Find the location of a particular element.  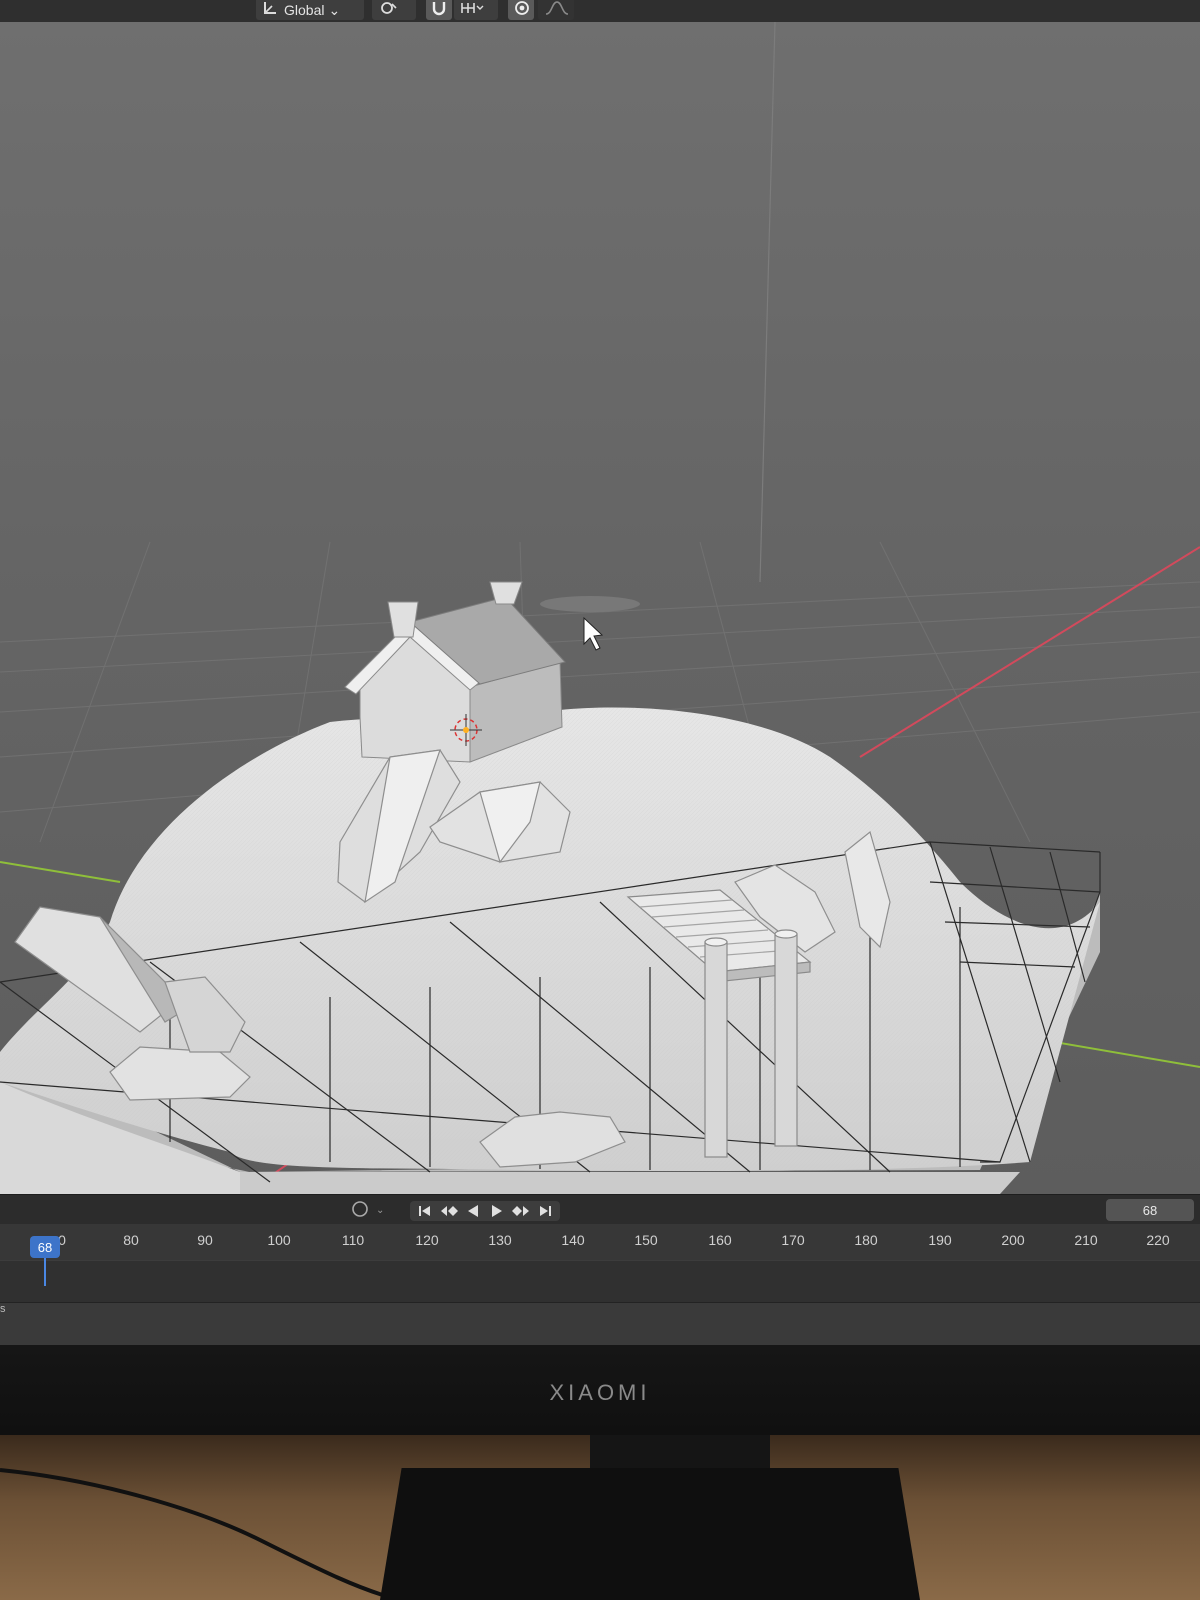

timeline-track-area is located at coordinates (600, 1281).